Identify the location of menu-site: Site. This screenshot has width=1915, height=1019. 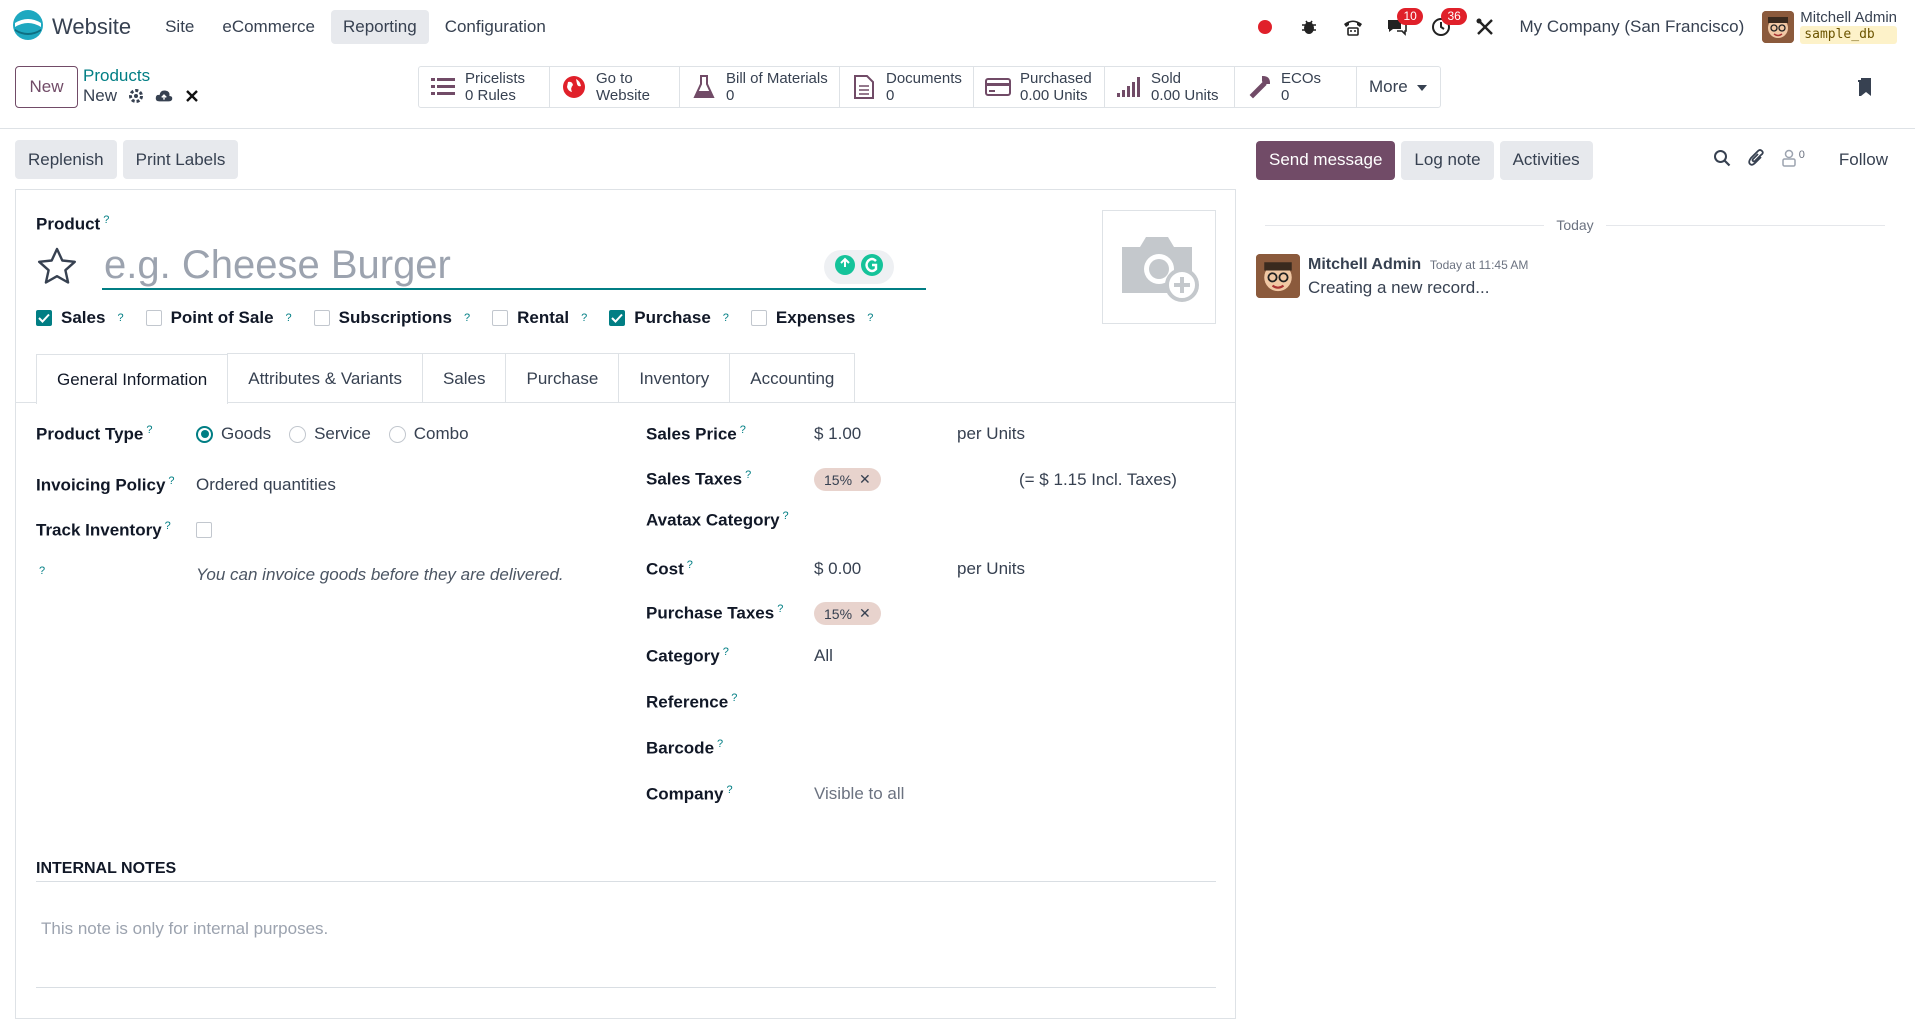
(179, 27).